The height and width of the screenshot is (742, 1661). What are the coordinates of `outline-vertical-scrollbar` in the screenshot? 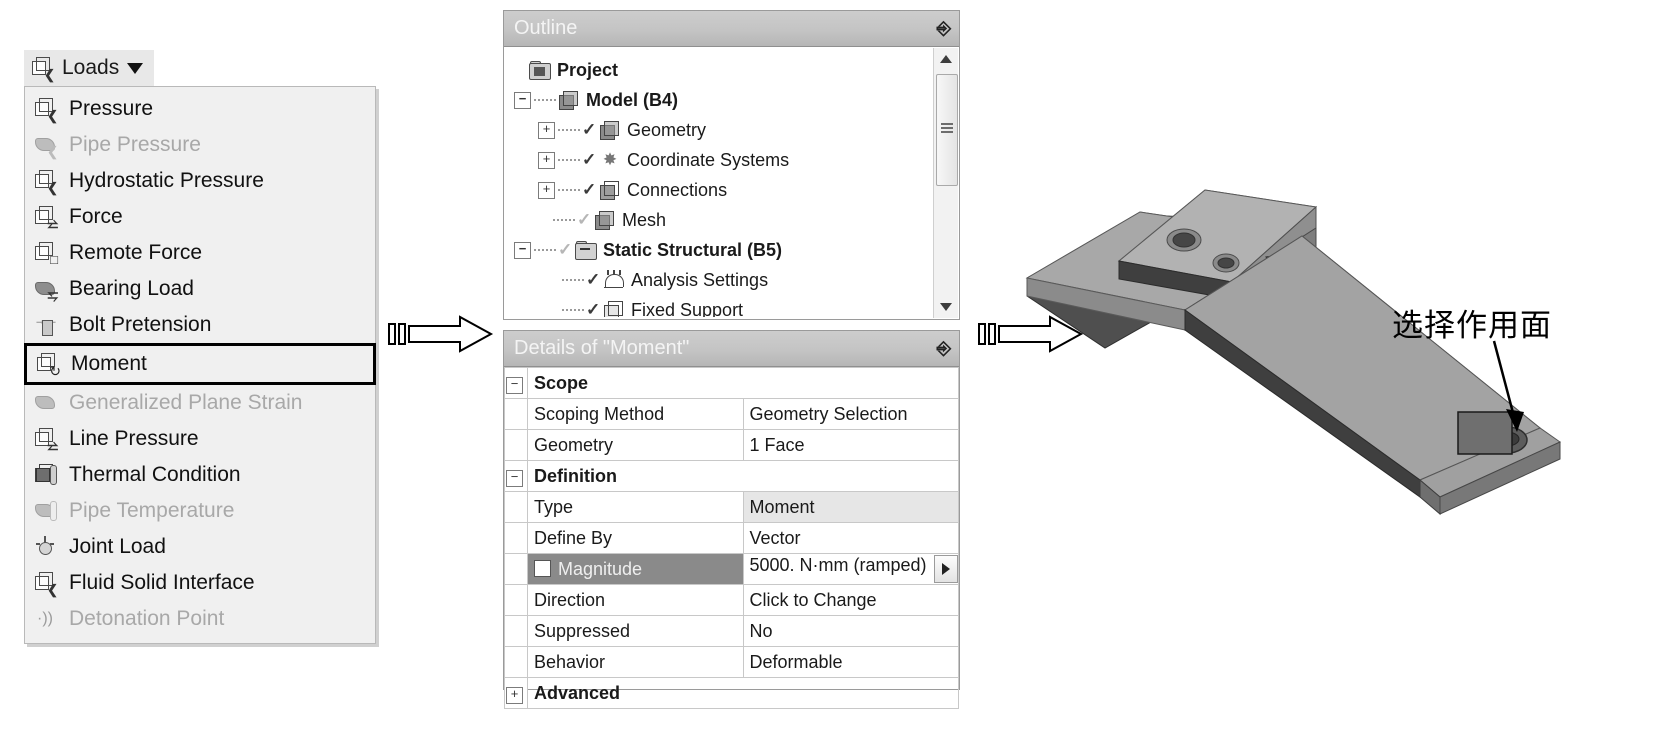 It's located at (945, 183).